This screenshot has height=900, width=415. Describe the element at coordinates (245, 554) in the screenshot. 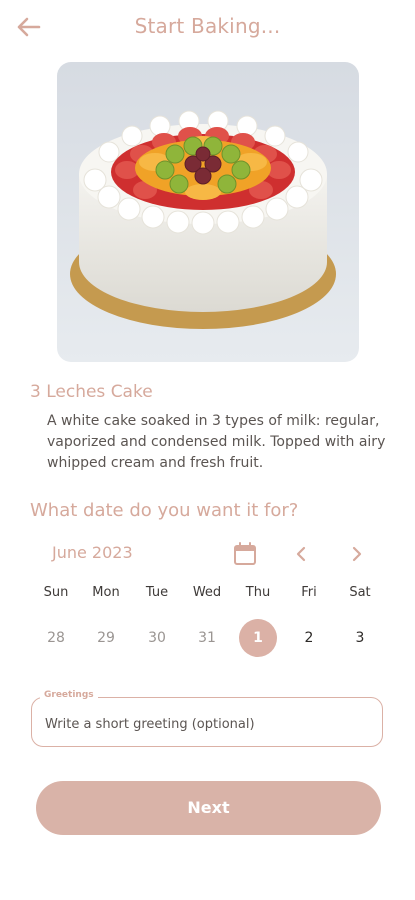

I see `calendar-icon` at that location.